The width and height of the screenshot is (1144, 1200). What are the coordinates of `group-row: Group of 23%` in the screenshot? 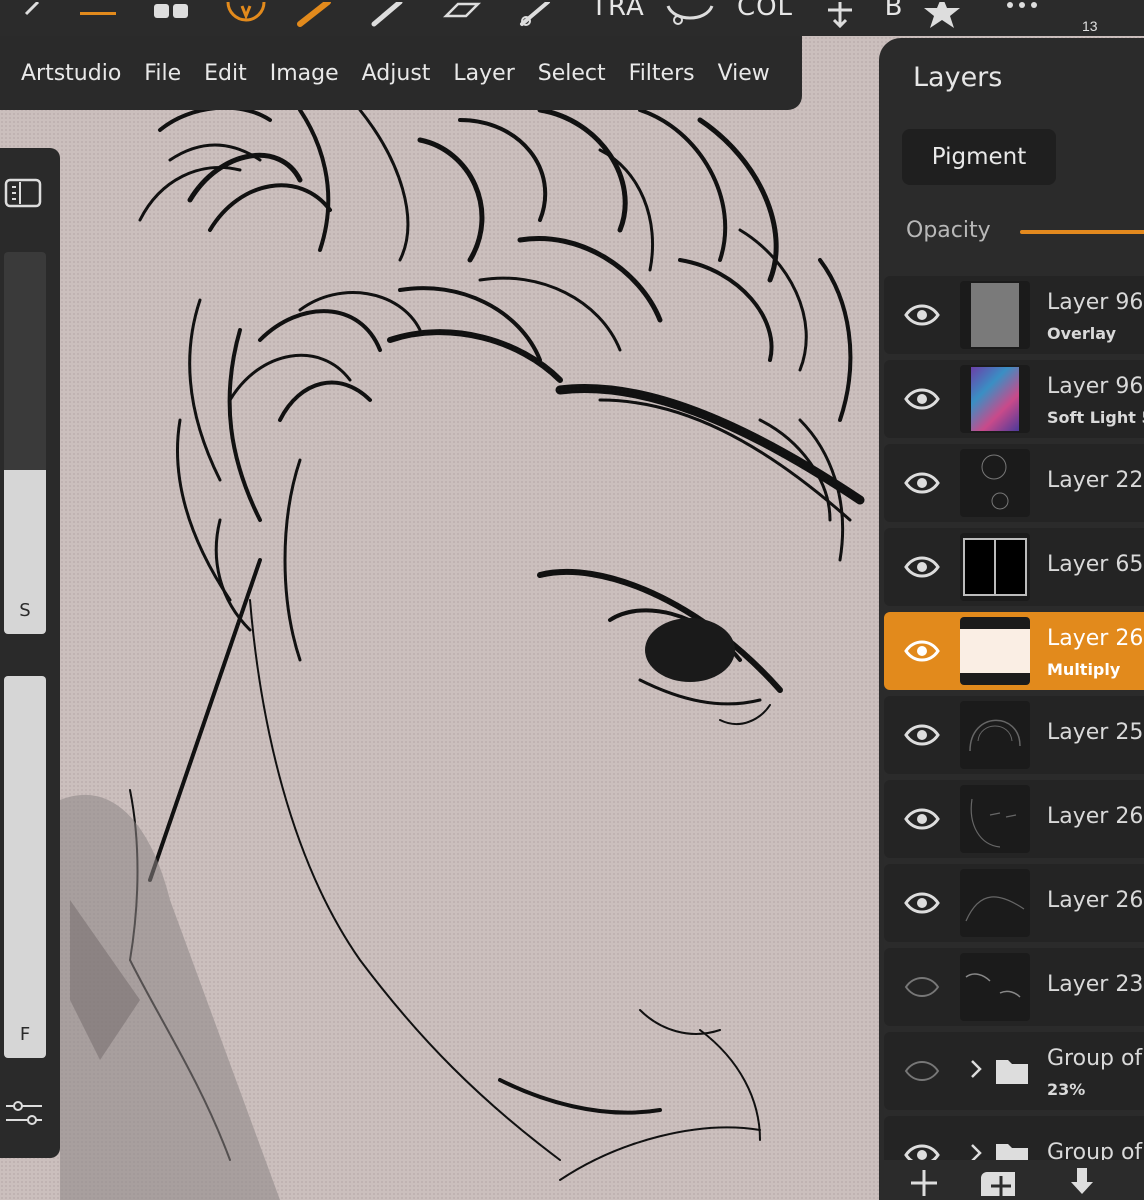 It's located at (1014, 1071).